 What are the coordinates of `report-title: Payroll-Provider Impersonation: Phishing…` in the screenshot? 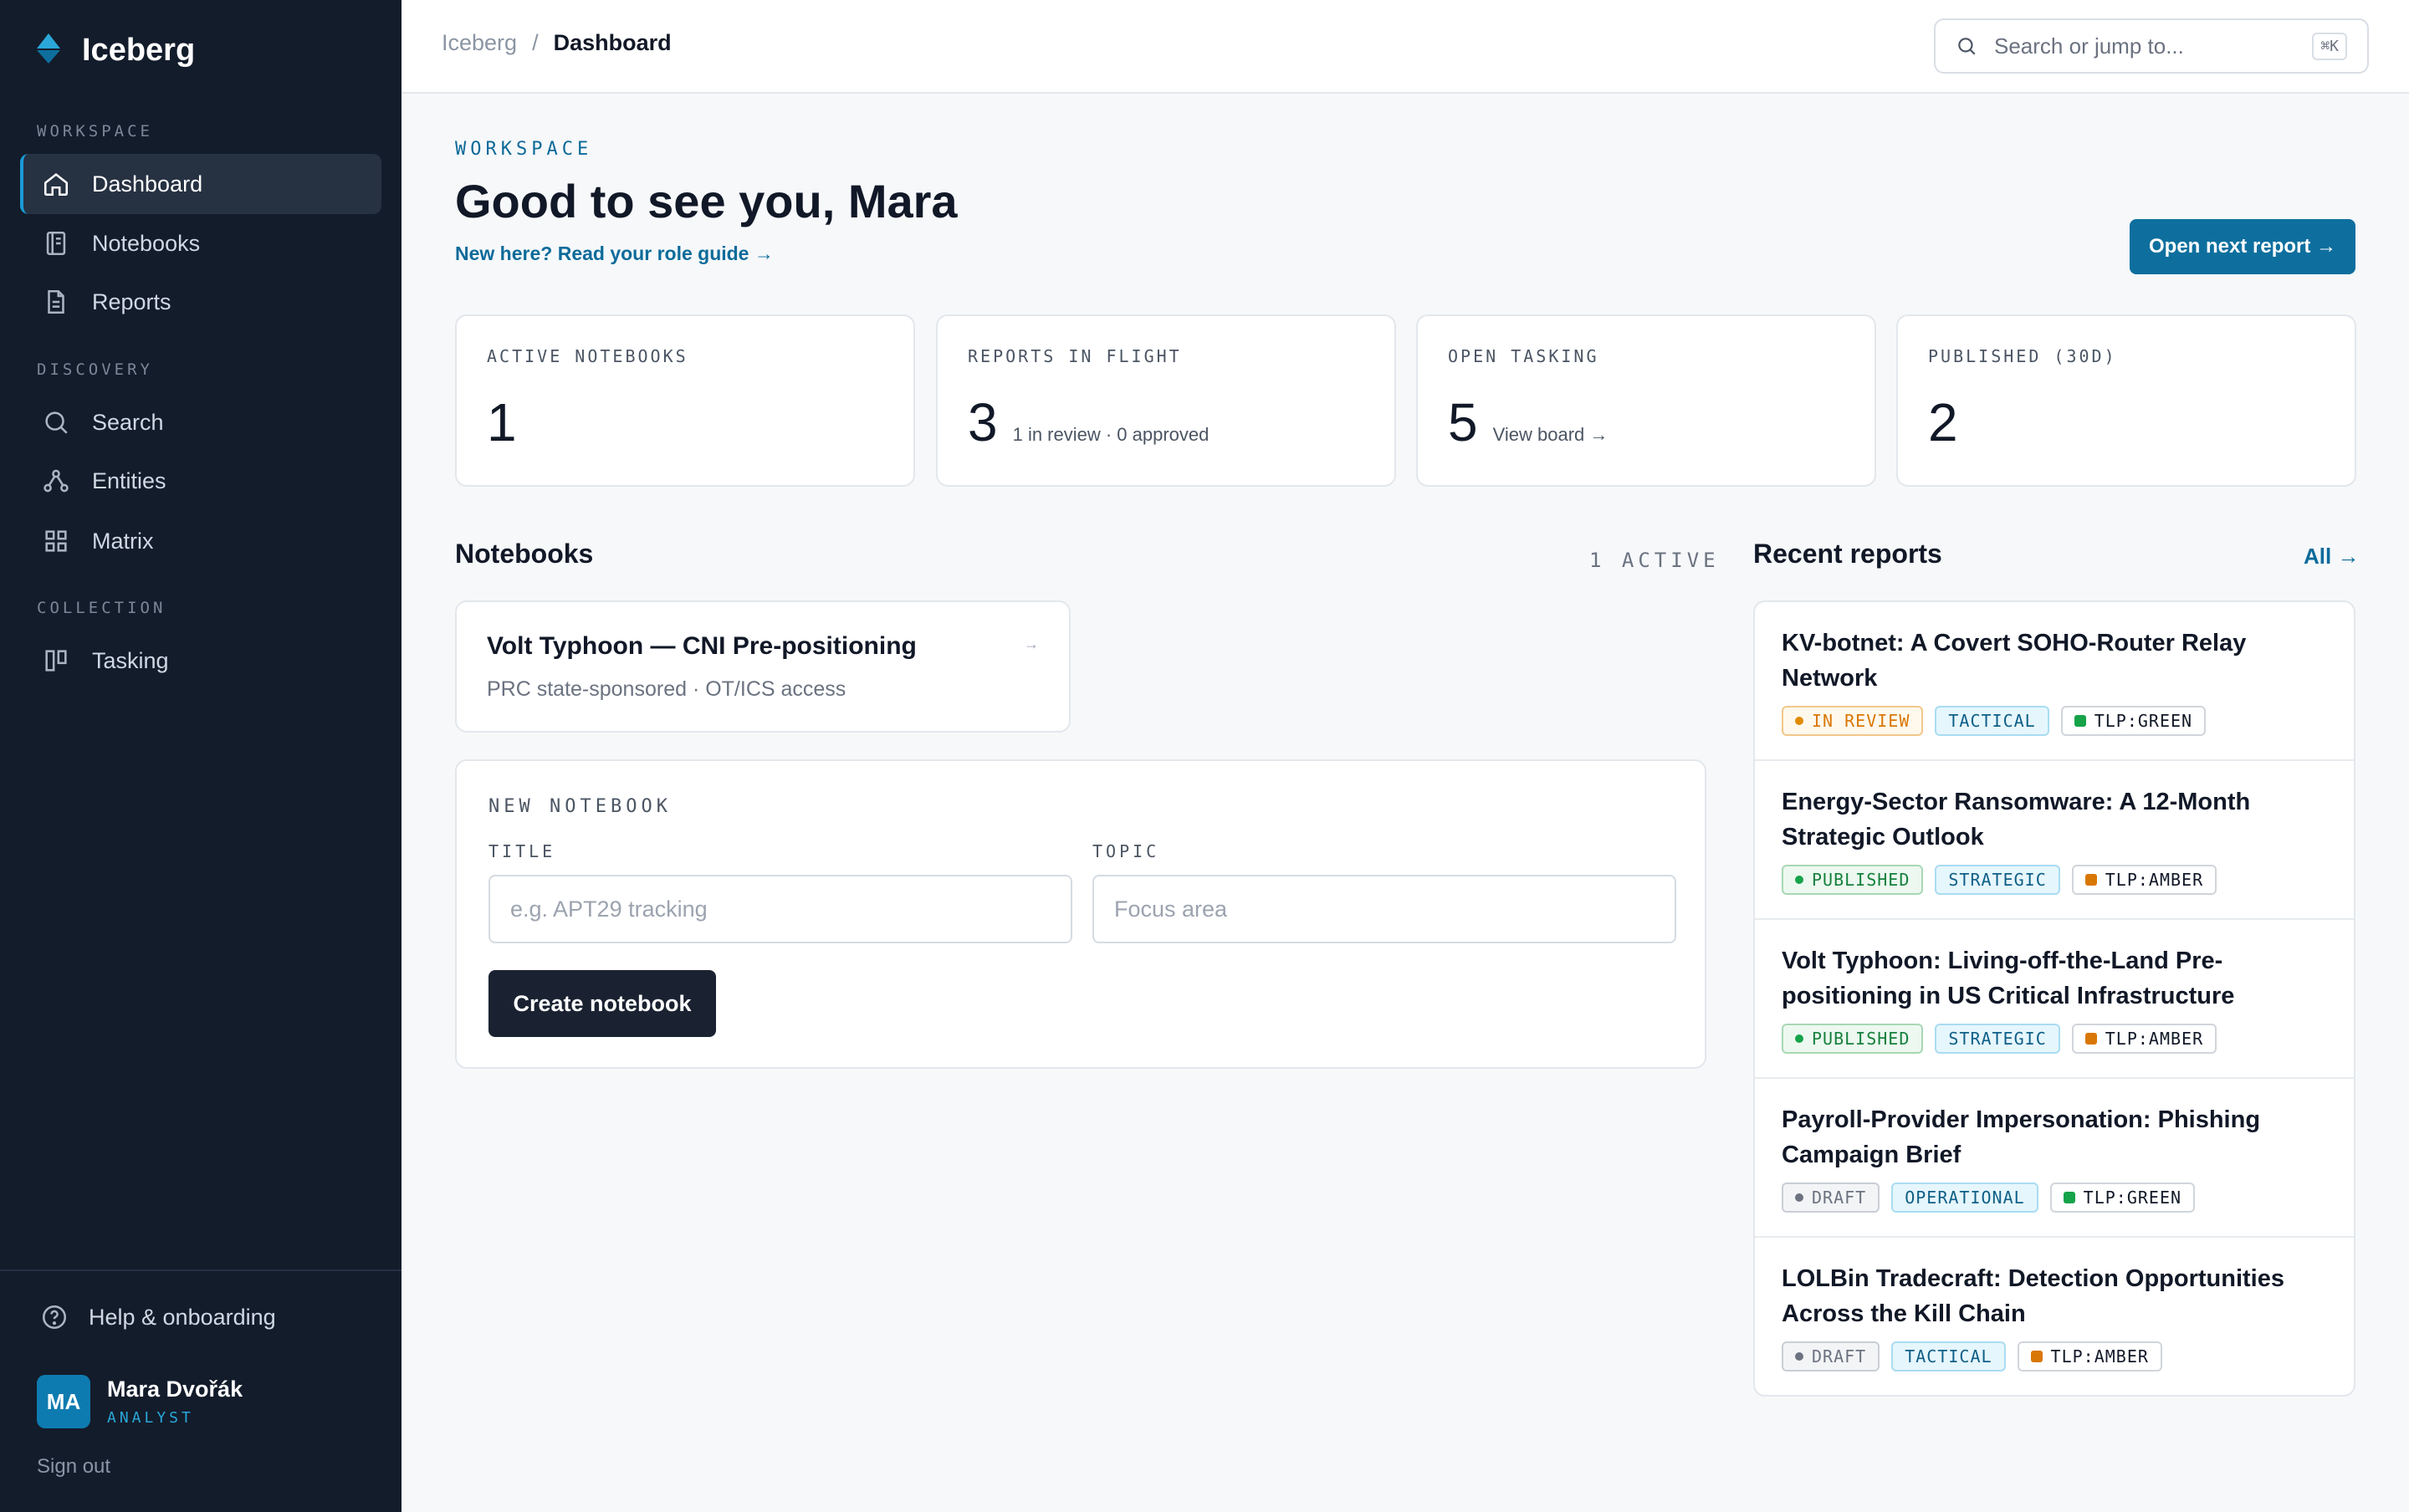 It's located at (2021, 1137).